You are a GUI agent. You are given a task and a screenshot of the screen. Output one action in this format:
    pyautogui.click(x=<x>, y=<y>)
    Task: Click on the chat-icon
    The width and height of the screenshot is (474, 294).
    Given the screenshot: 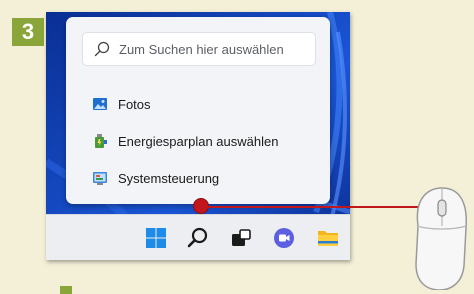 What is the action you would take?
    pyautogui.click(x=284, y=238)
    